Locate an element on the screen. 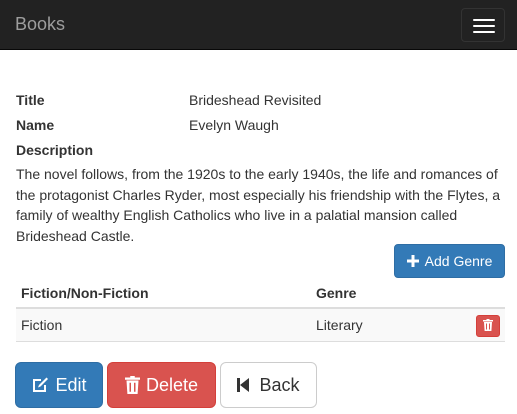 The image size is (517, 414). title-value: Brideshead Revisited is located at coordinates (255, 100).